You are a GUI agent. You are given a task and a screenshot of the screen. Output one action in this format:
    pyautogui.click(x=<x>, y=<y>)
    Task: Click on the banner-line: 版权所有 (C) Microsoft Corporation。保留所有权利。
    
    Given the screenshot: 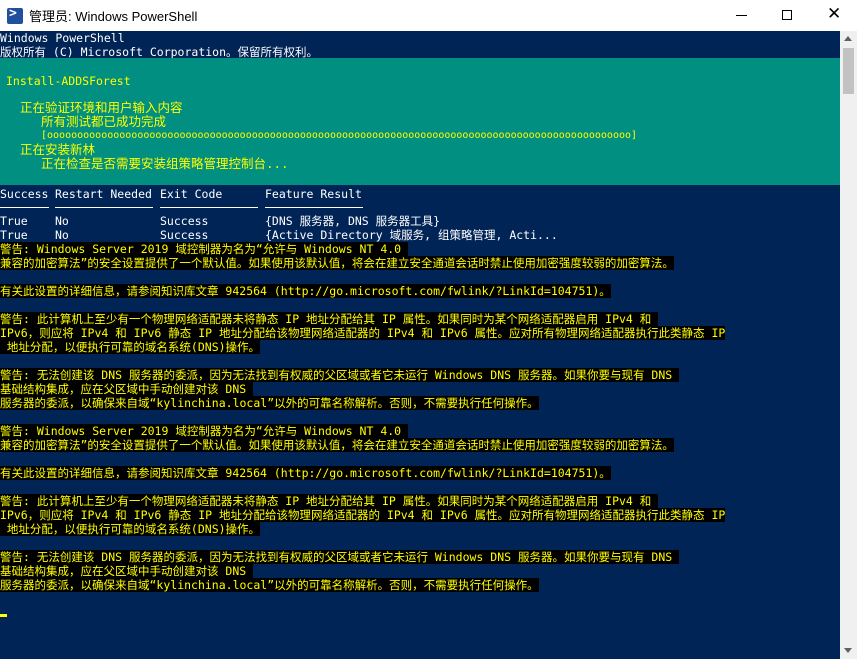 What is the action you would take?
    pyautogui.click(x=159, y=52)
    